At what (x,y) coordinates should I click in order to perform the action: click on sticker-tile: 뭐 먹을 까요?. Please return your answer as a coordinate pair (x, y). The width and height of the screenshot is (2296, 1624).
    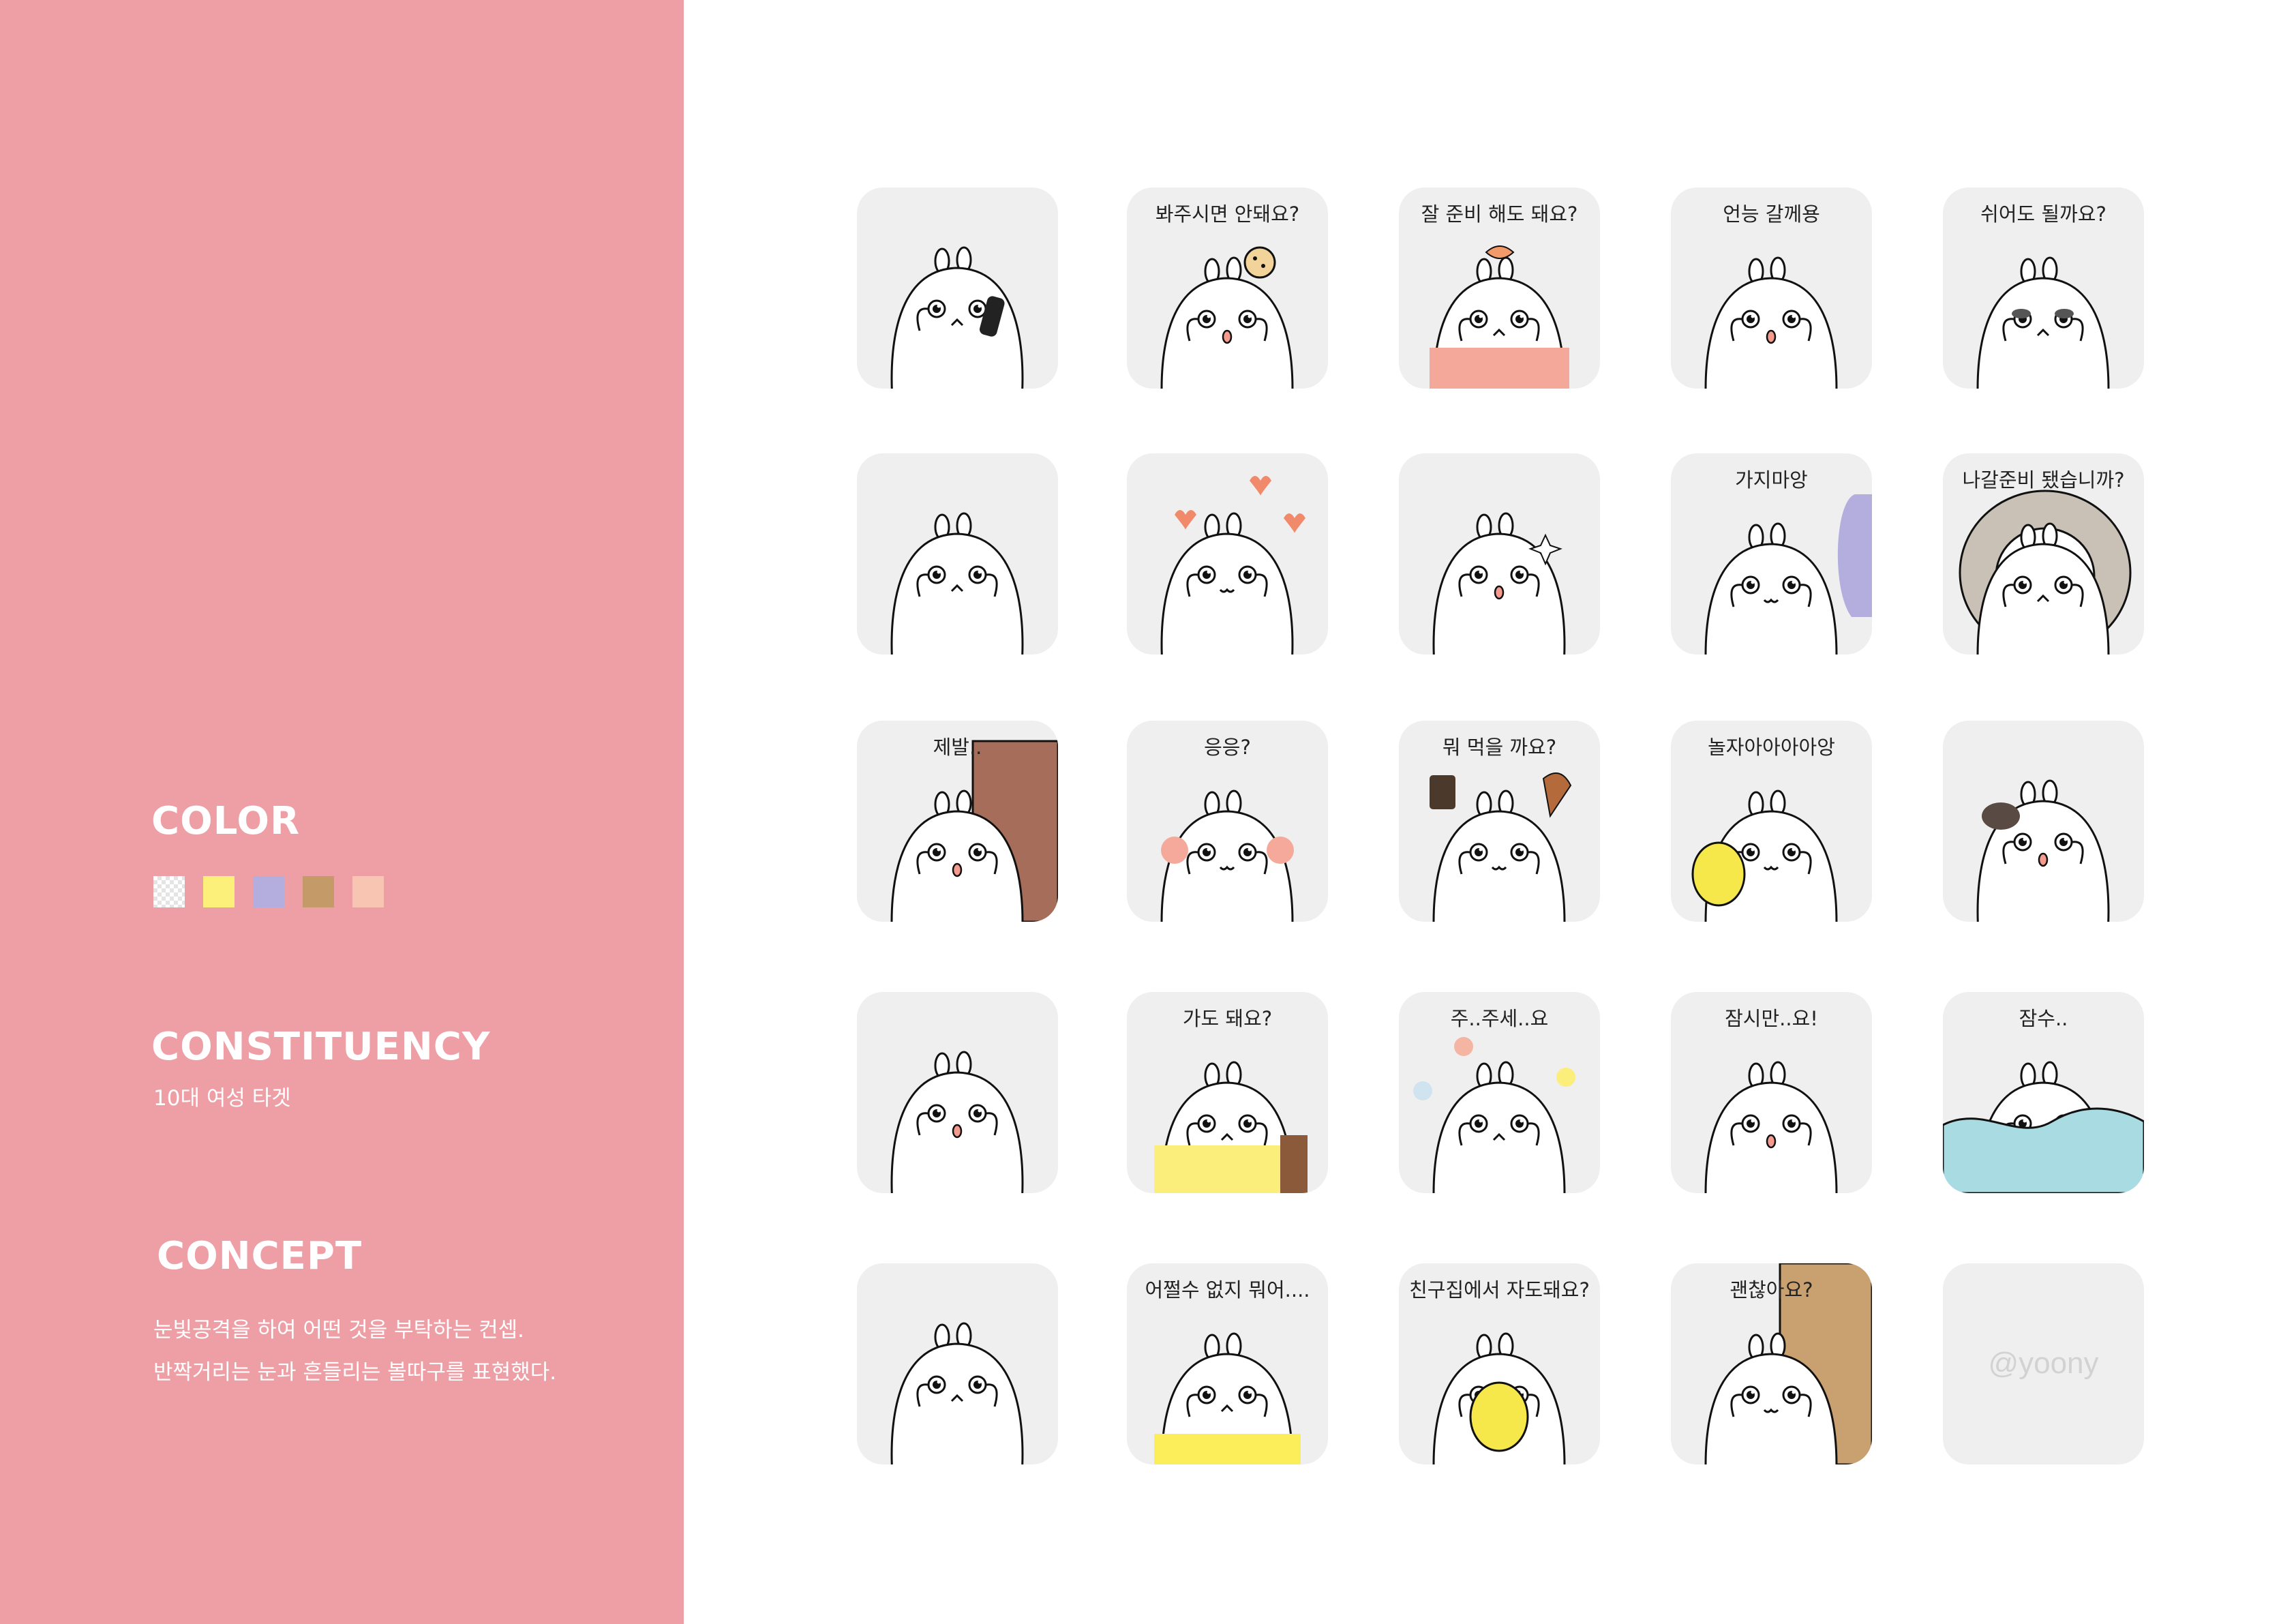
    Looking at the image, I should click on (1500, 821).